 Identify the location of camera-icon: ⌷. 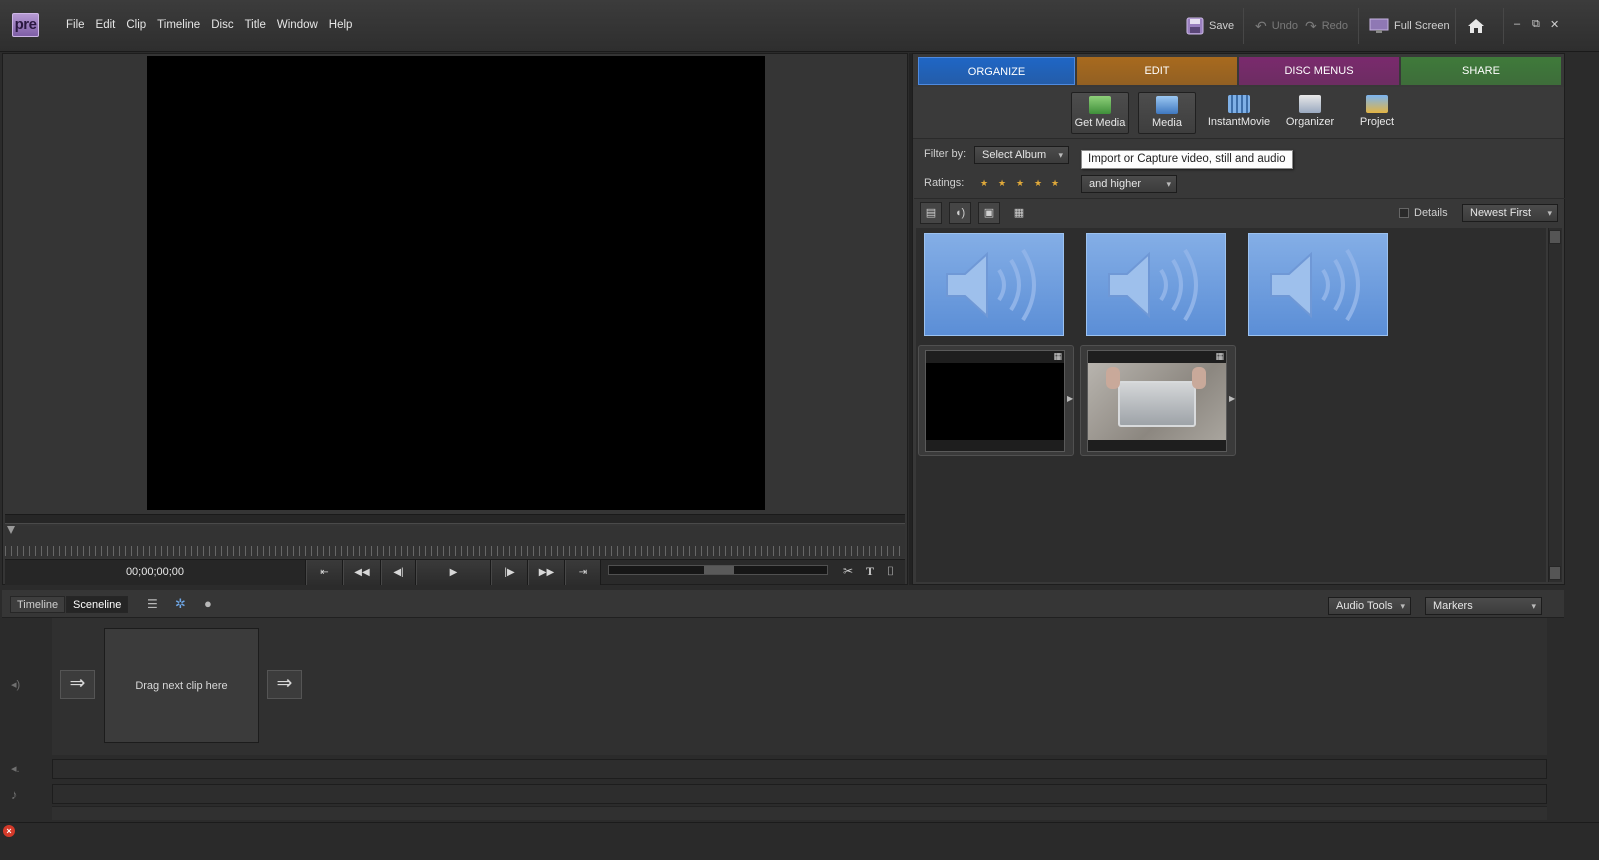
(890, 571).